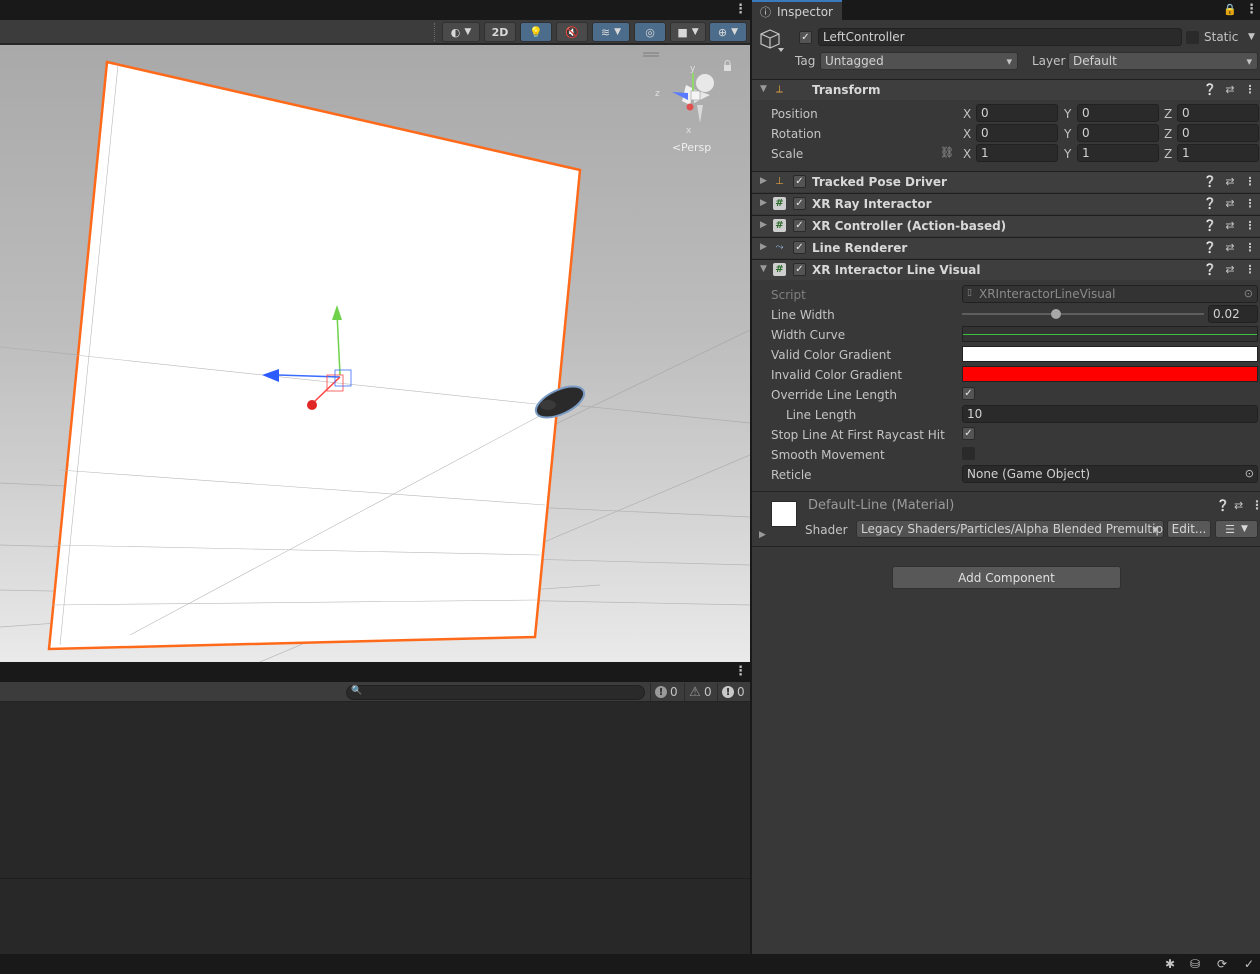 The width and height of the screenshot is (1260, 974). Describe the element at coordinates (1000, 37) in the screenshot. I see `gameobject-name-field: LeftController` at that location.